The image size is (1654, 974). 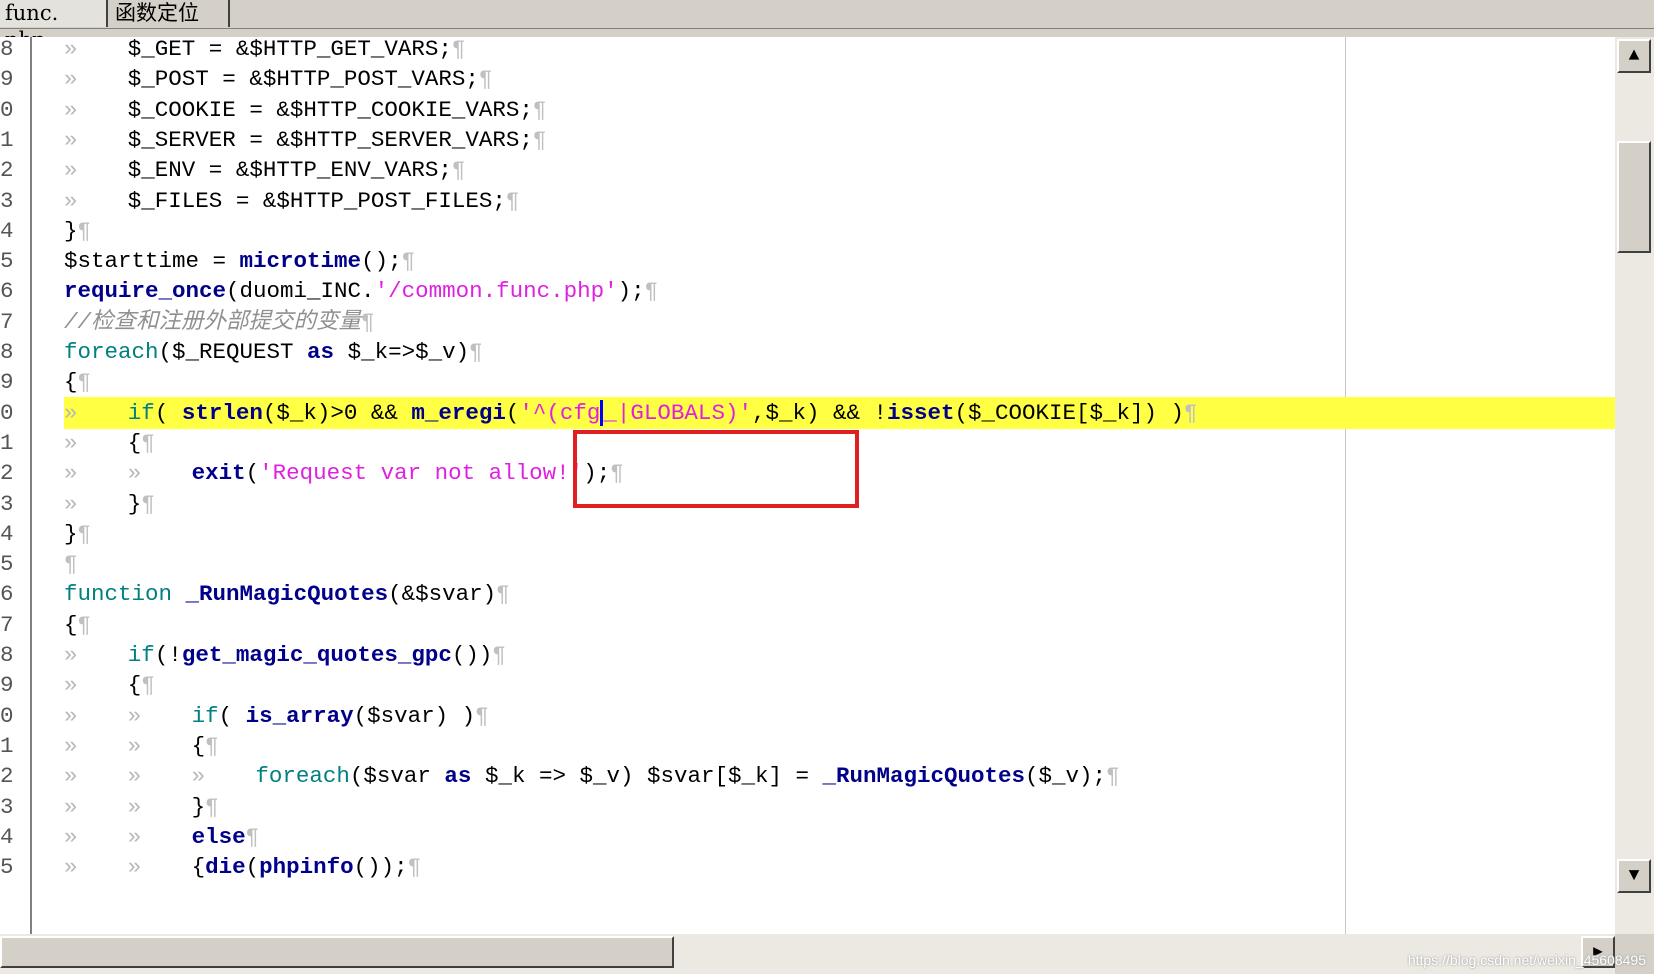 I want to click on line-number: 2, so click(x=7, y=776).